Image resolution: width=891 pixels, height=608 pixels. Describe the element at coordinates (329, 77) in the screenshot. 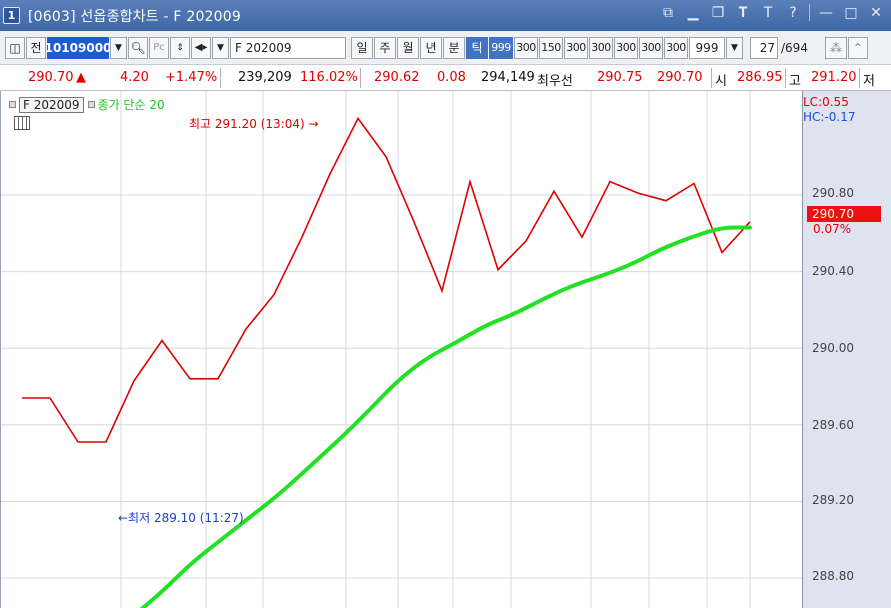

I see `volume-pct: 116.02%` at that location.